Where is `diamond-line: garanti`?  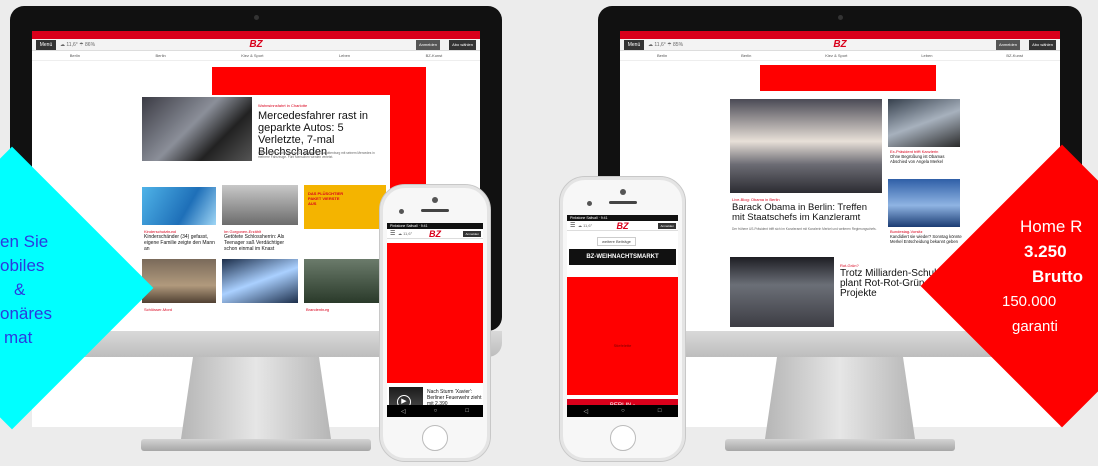
diamond-line: garanti is located at coordinates (1035, 326).